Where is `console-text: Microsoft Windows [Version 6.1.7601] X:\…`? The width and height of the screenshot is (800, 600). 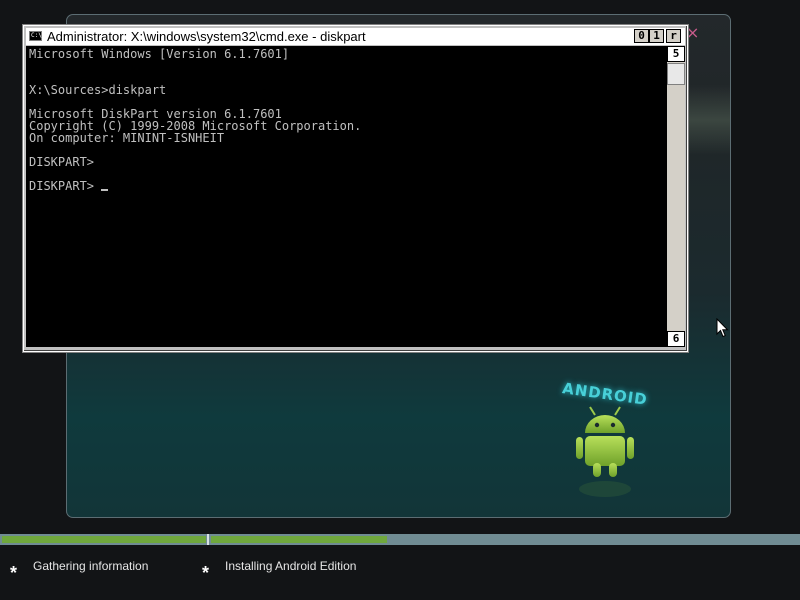
console-text: Microsoft Windows [Version 6.1.7601] X:\… is located at coordinates (195, 120).